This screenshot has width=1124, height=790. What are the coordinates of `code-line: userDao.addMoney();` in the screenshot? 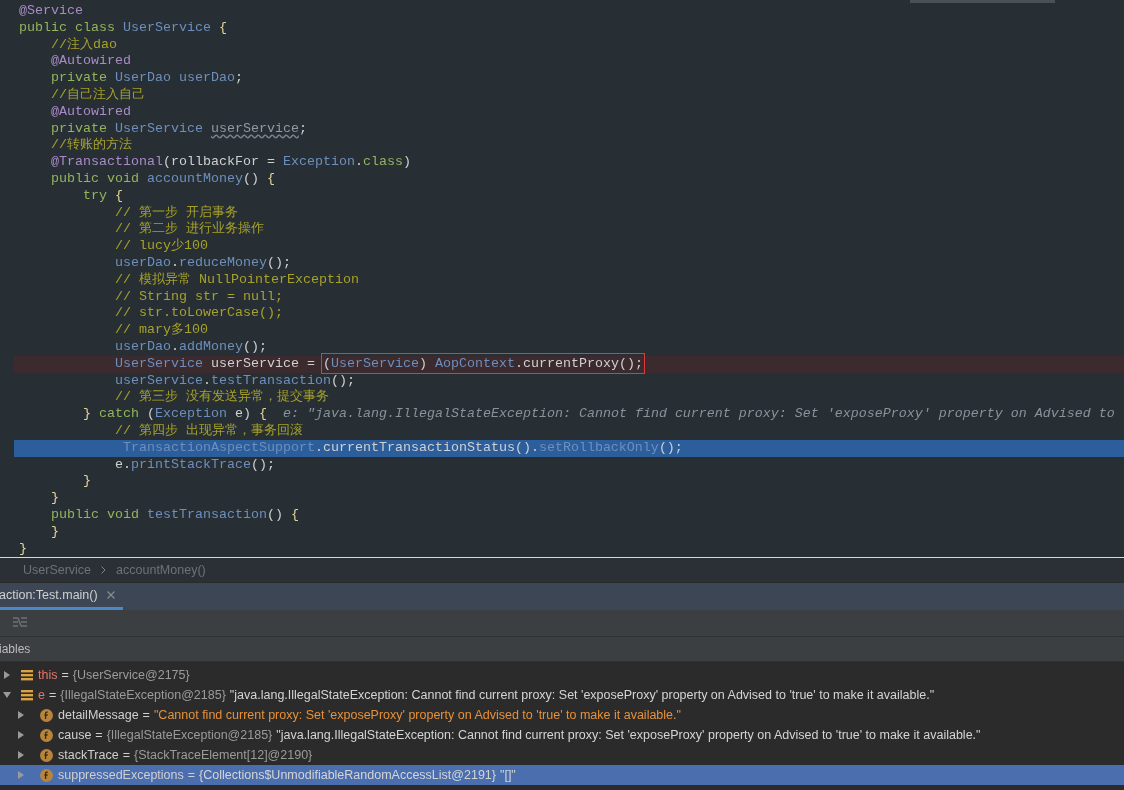 It's located at (190, 347).